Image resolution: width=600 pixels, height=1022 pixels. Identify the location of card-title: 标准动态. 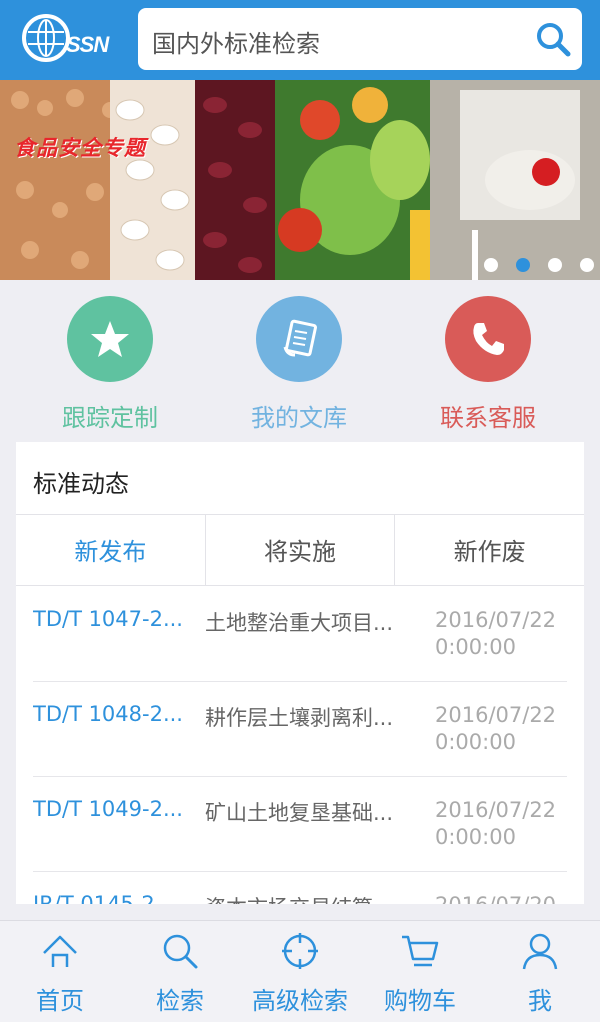
(81, 484).